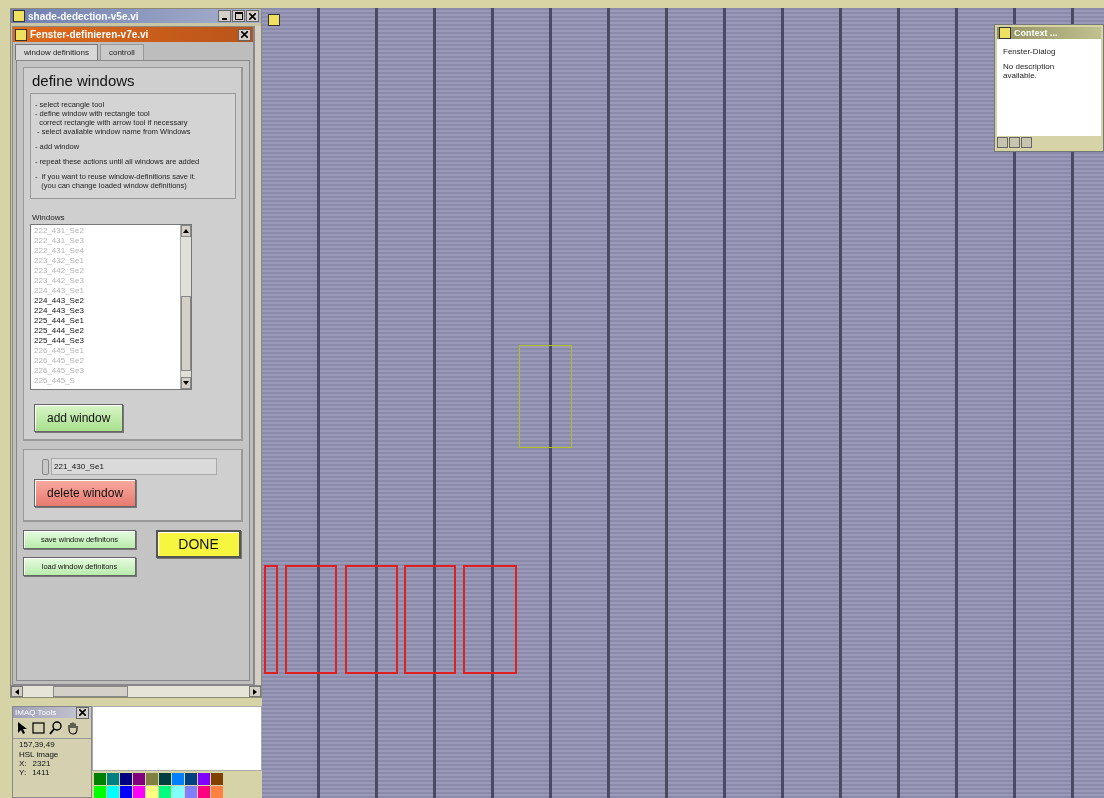 The image size is (1104, 798). What do you see at coordinates (37, 744) in the screenshot?
I see `pixel-value: 157,39,49` at bounding box center [37, 744].